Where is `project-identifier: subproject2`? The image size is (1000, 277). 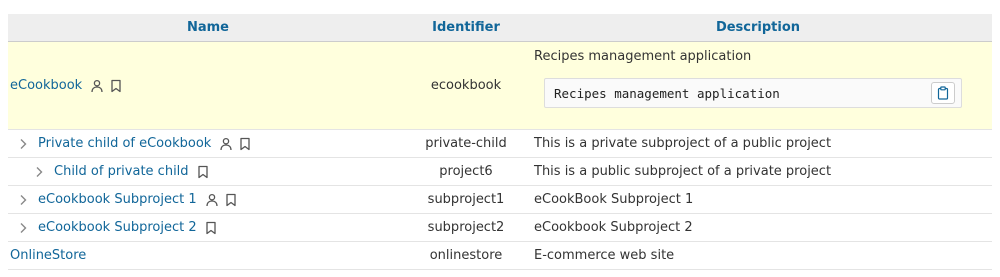
project-identifier: subproject2 is located at coordinates (466, 227).